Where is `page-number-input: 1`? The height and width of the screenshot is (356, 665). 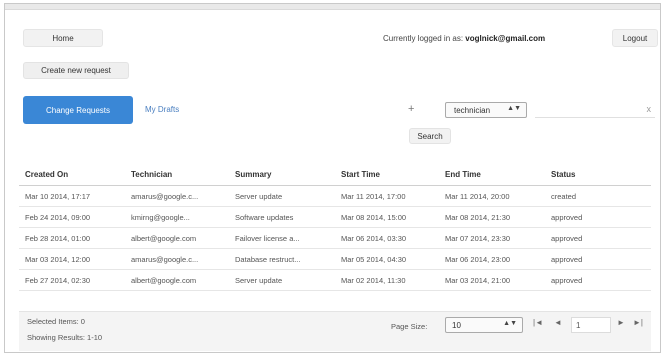 page-number-input: 1 is located at coordinates (591, 325).